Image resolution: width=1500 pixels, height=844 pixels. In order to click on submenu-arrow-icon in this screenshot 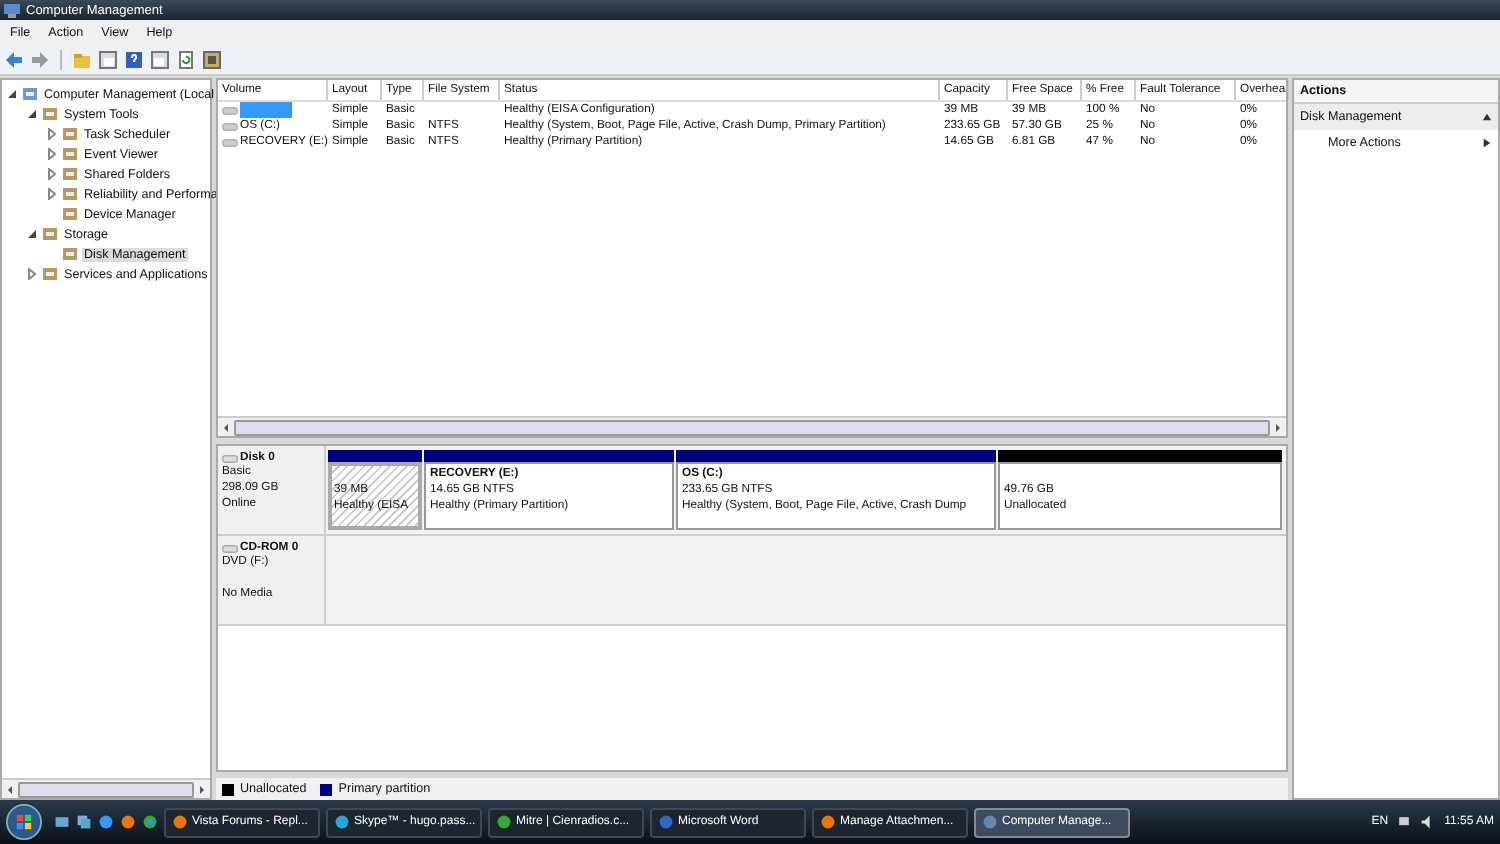, I will do `click(1487, 143)`.